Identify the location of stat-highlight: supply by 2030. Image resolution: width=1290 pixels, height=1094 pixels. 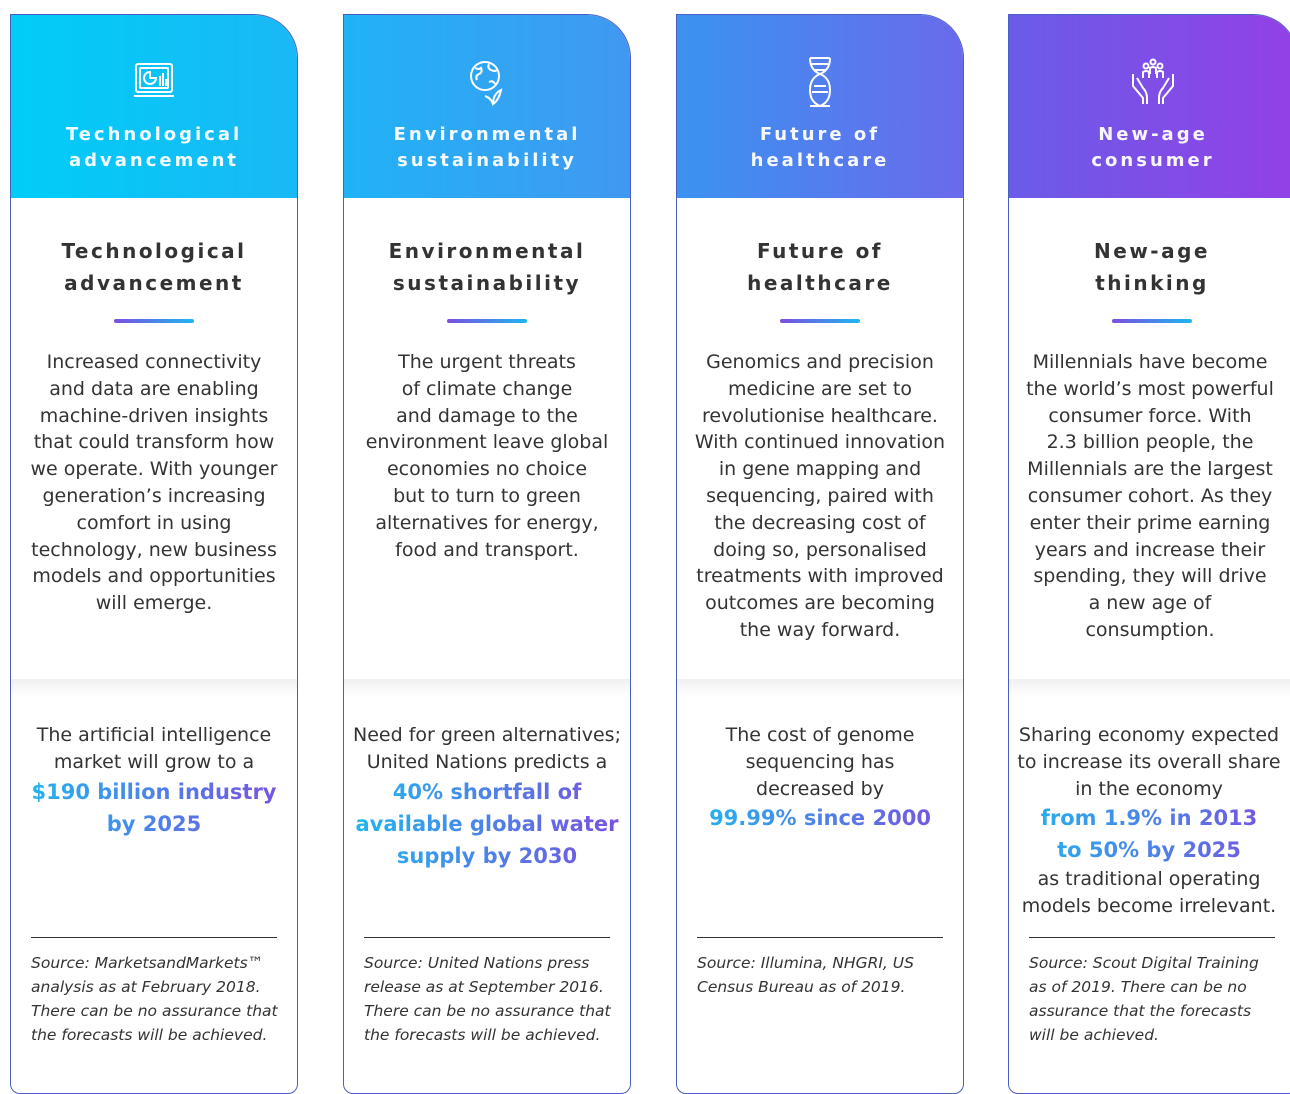
(487, 856).